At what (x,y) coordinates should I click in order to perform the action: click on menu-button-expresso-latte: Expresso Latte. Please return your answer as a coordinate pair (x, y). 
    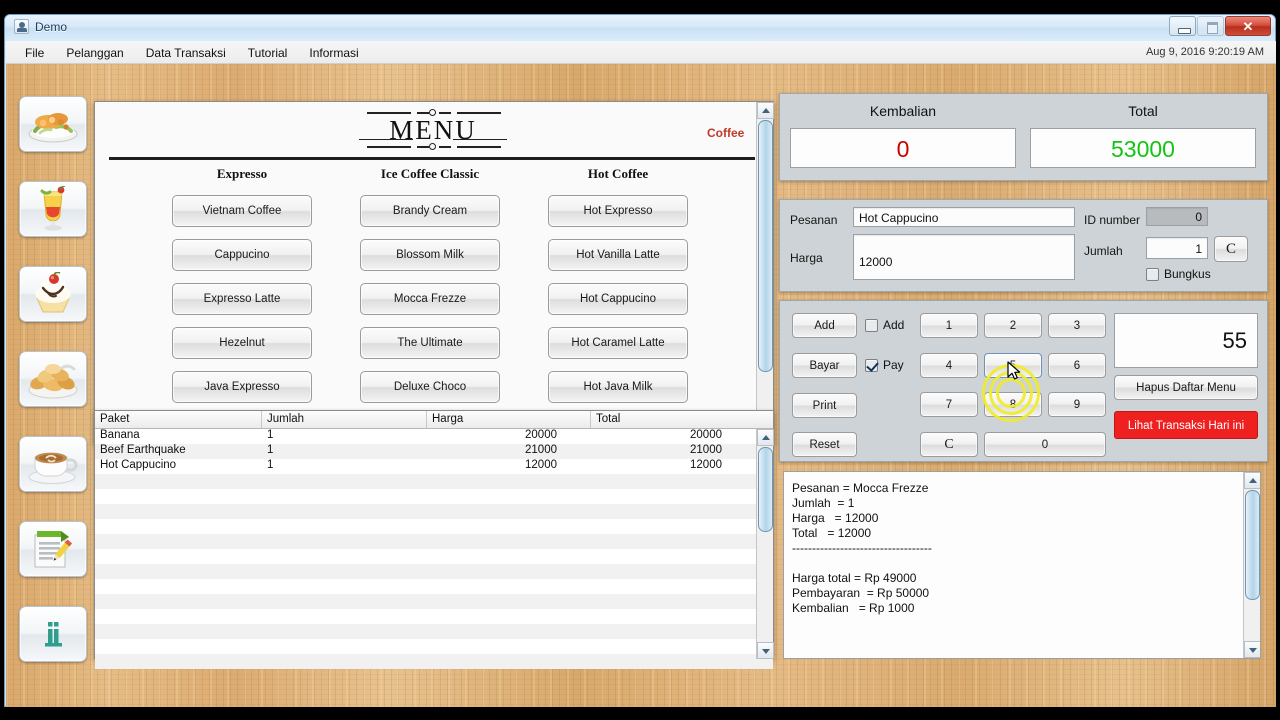
    Looking at the image, I should click on (242, 299).